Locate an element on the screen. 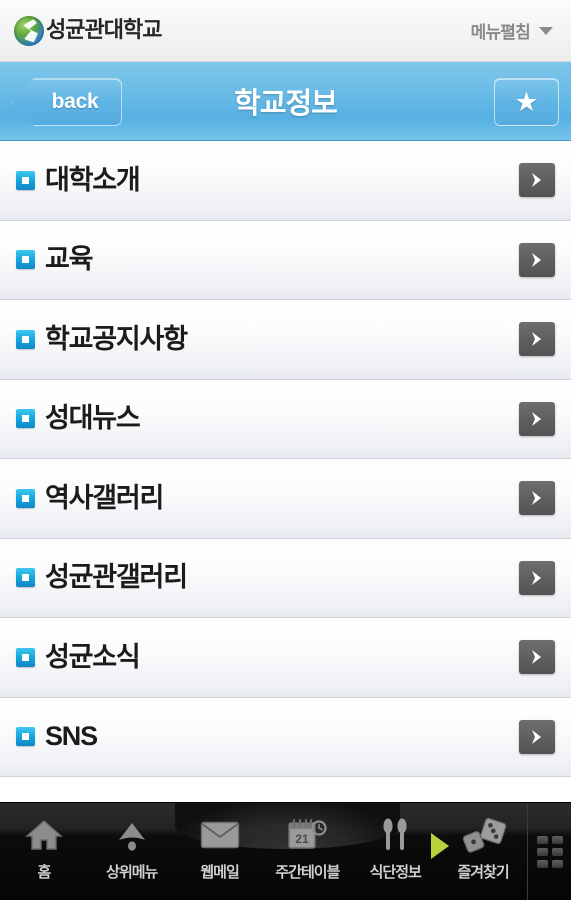 The width and height of the screenshot is (571, 900). skku-globe-logo-icon is located at coordinates (29, 30).